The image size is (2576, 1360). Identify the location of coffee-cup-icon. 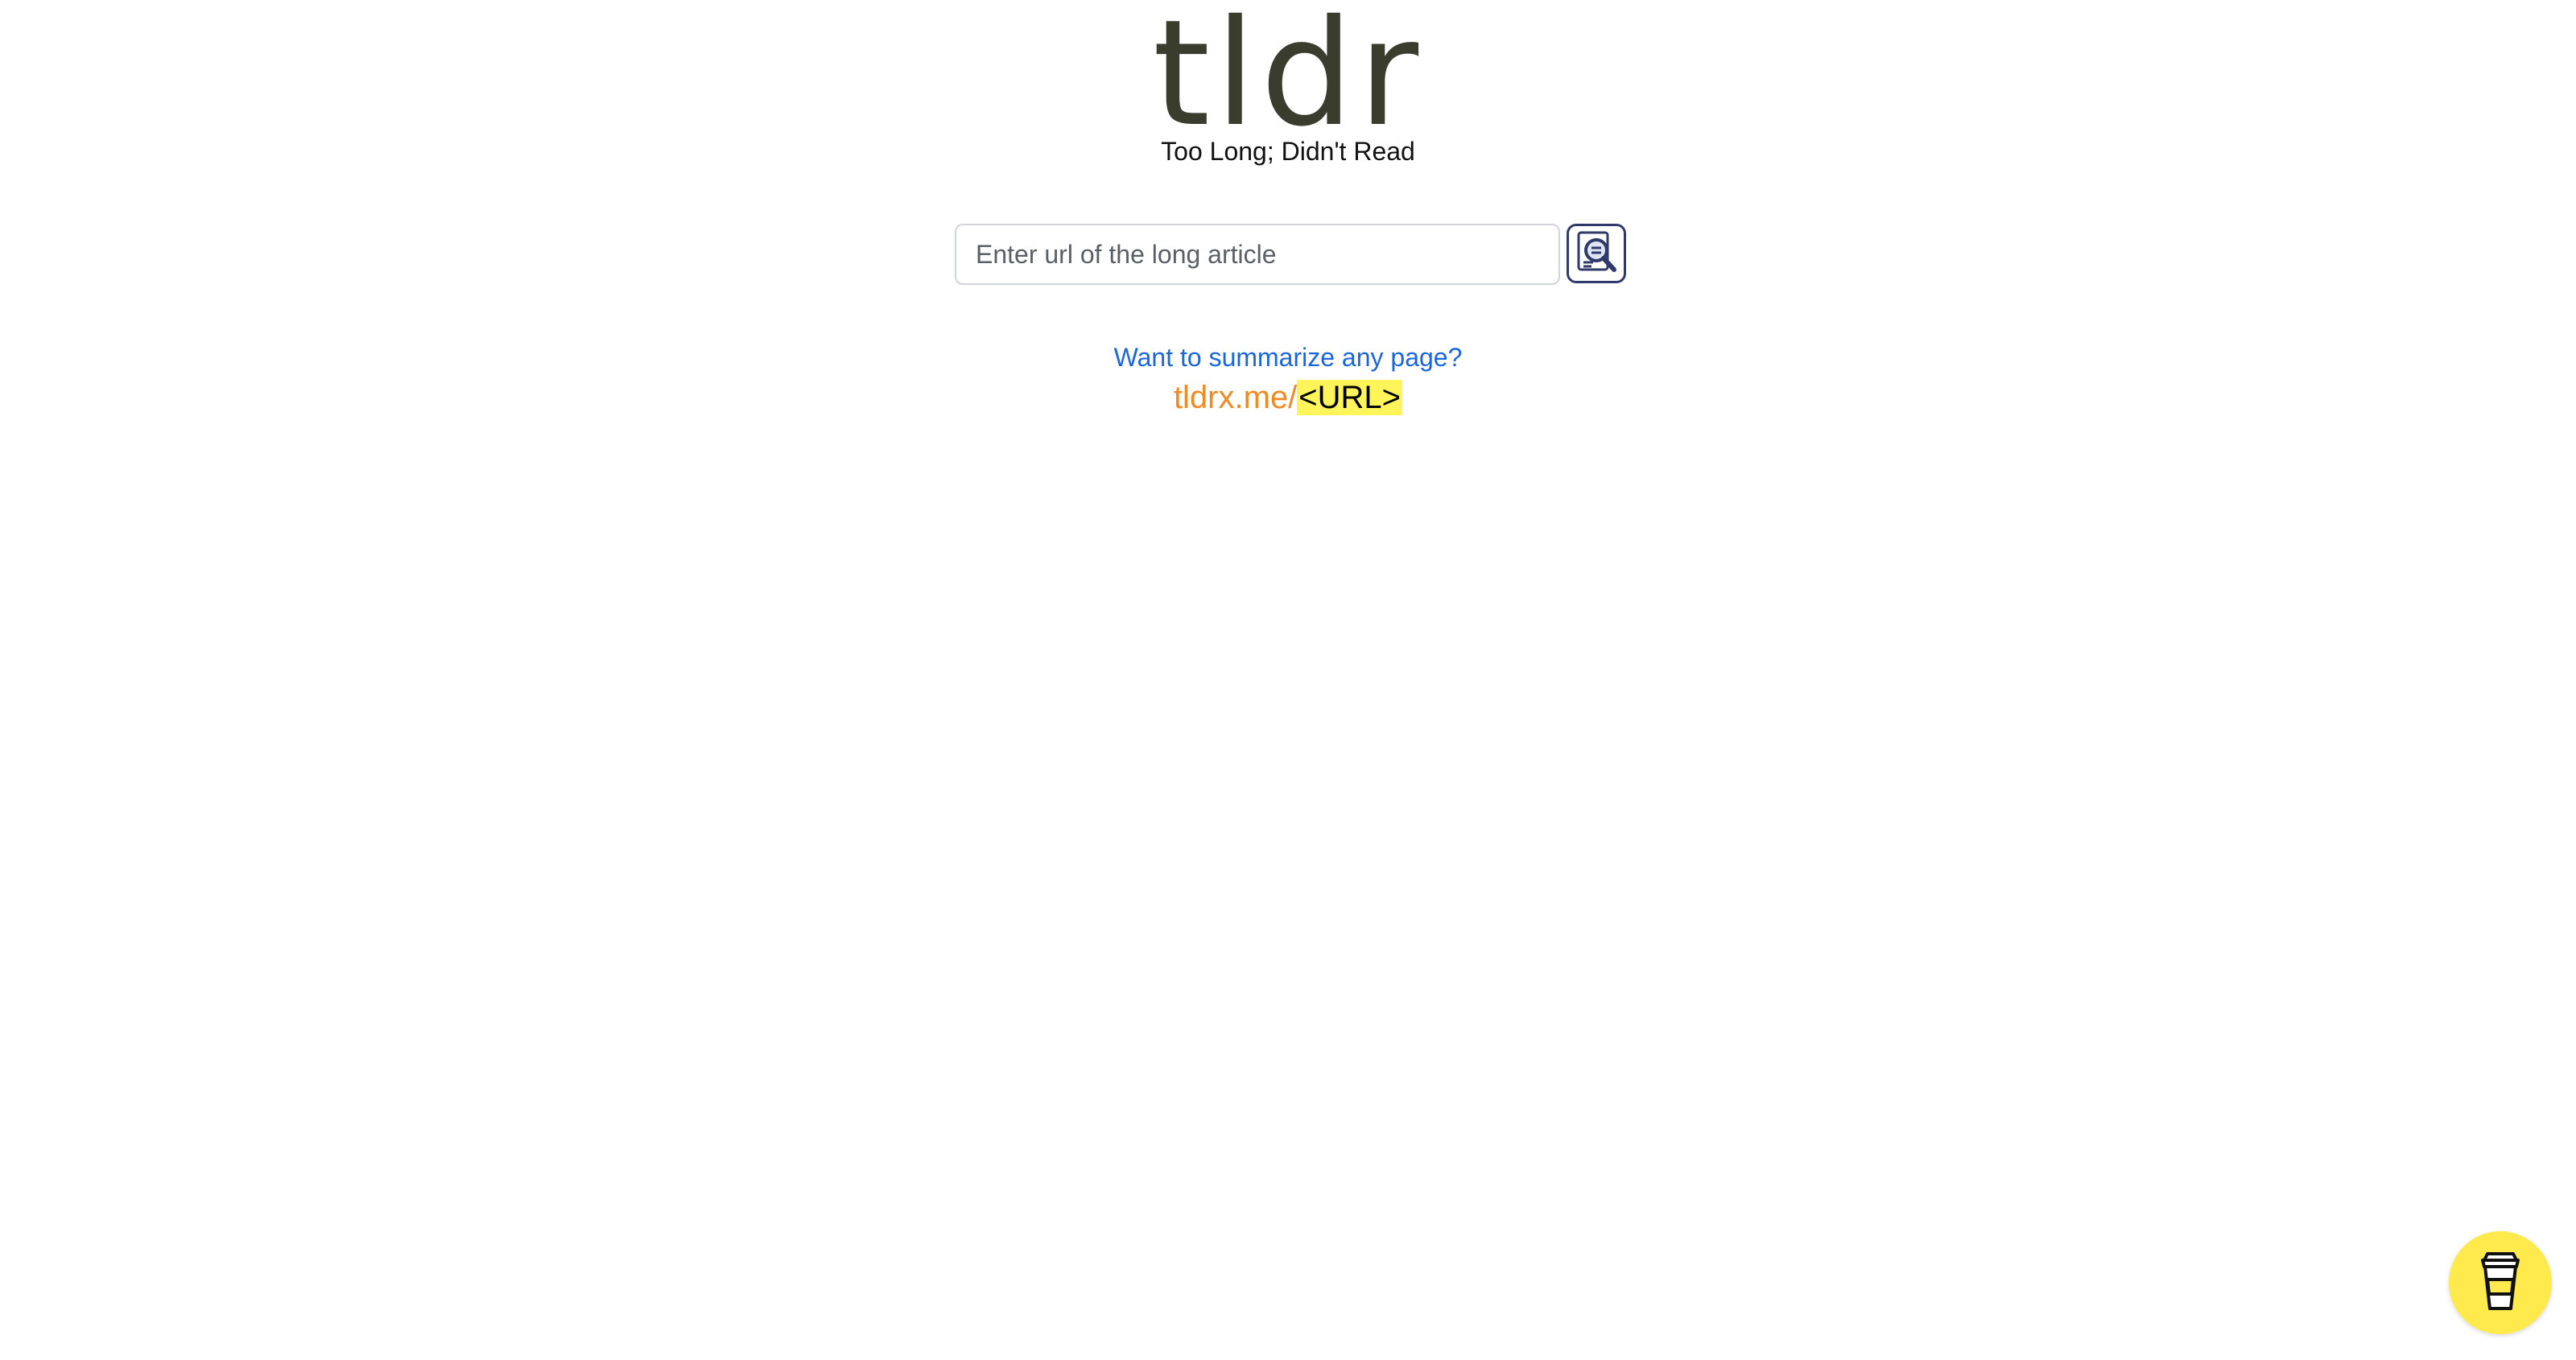
(2500, 1283).